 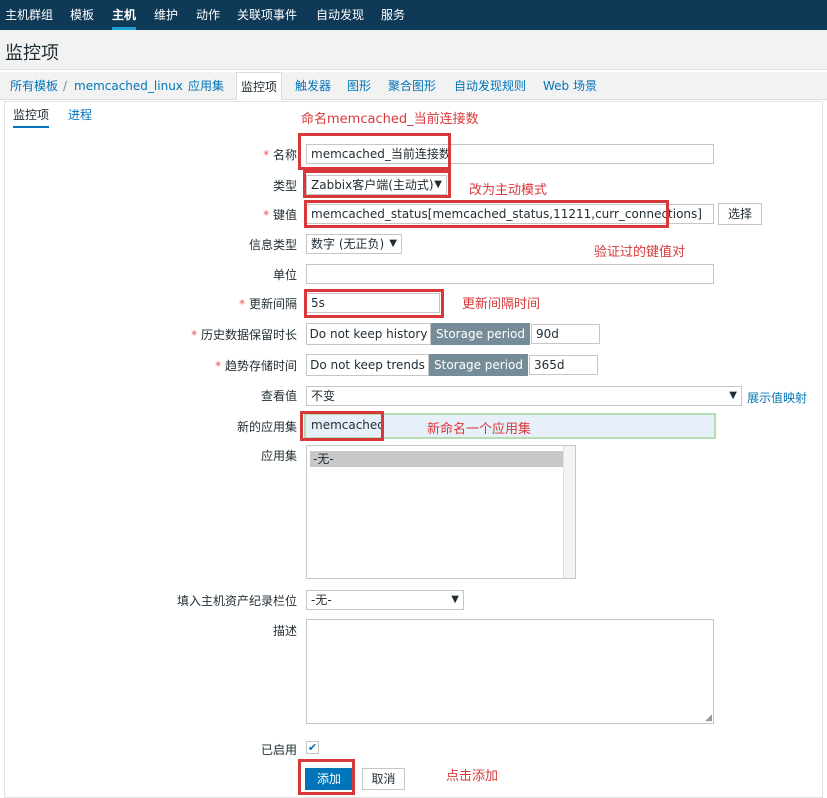 What do you see at coordinates (510, 154) in the screenshot?
I see `name-input: memcached_当前连接数` at bounding box center [510, 154].